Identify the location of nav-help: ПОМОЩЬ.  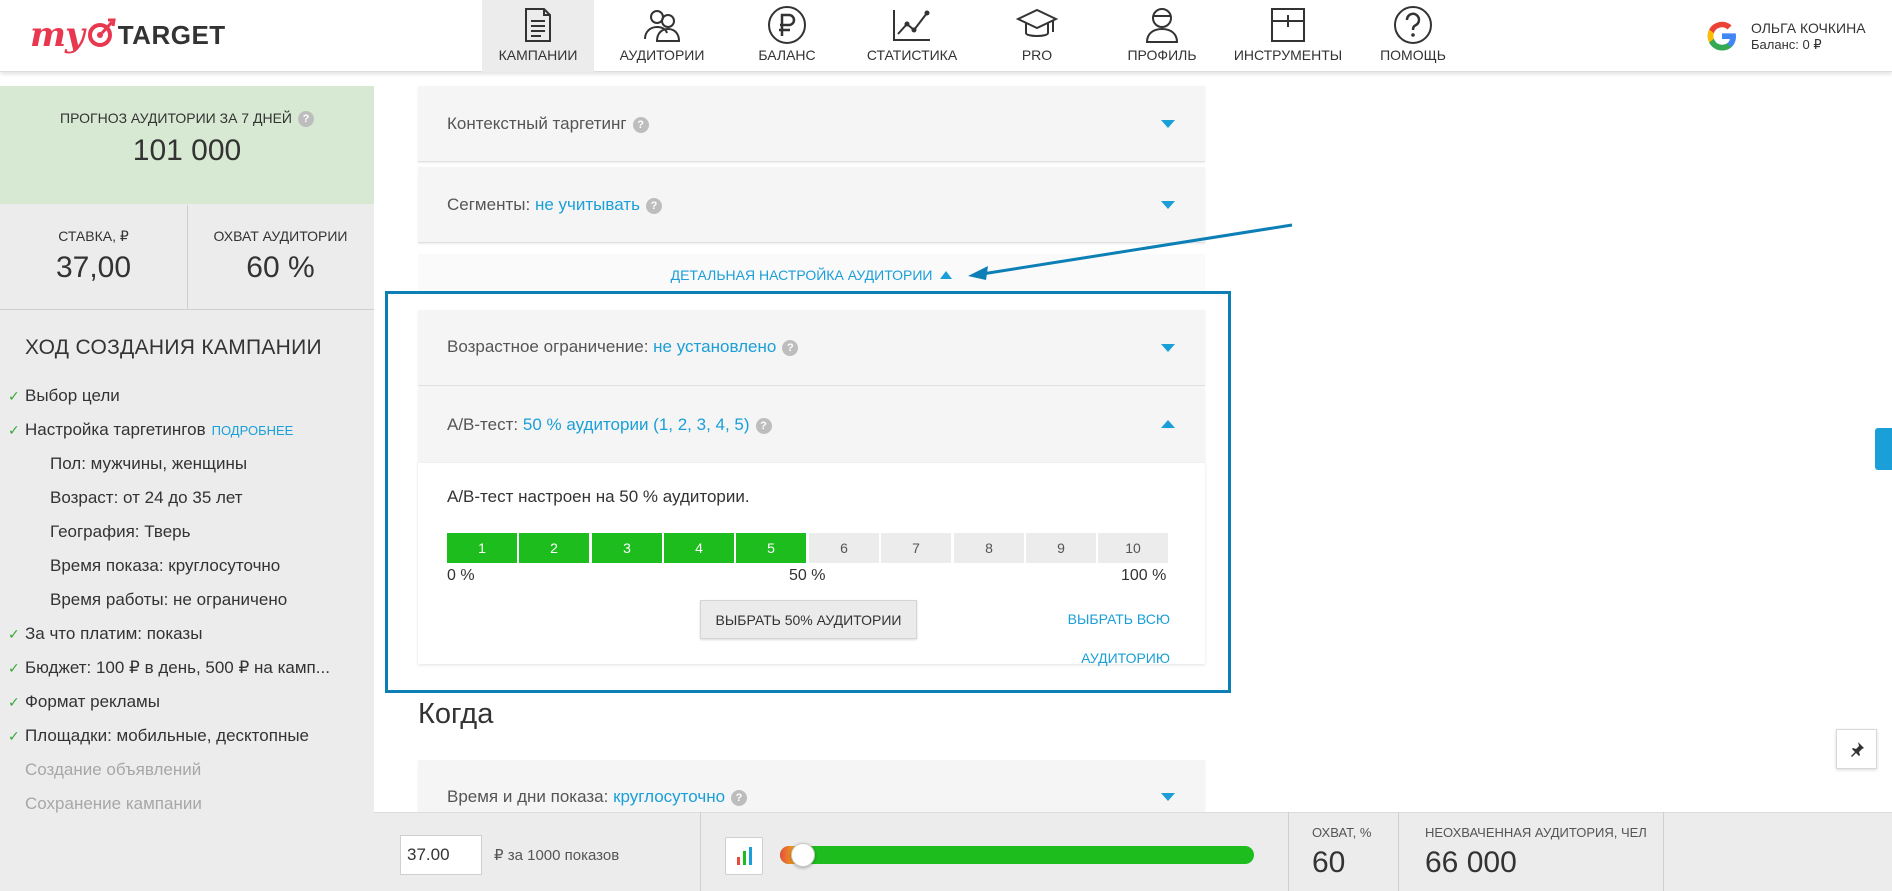
(1413, 36).